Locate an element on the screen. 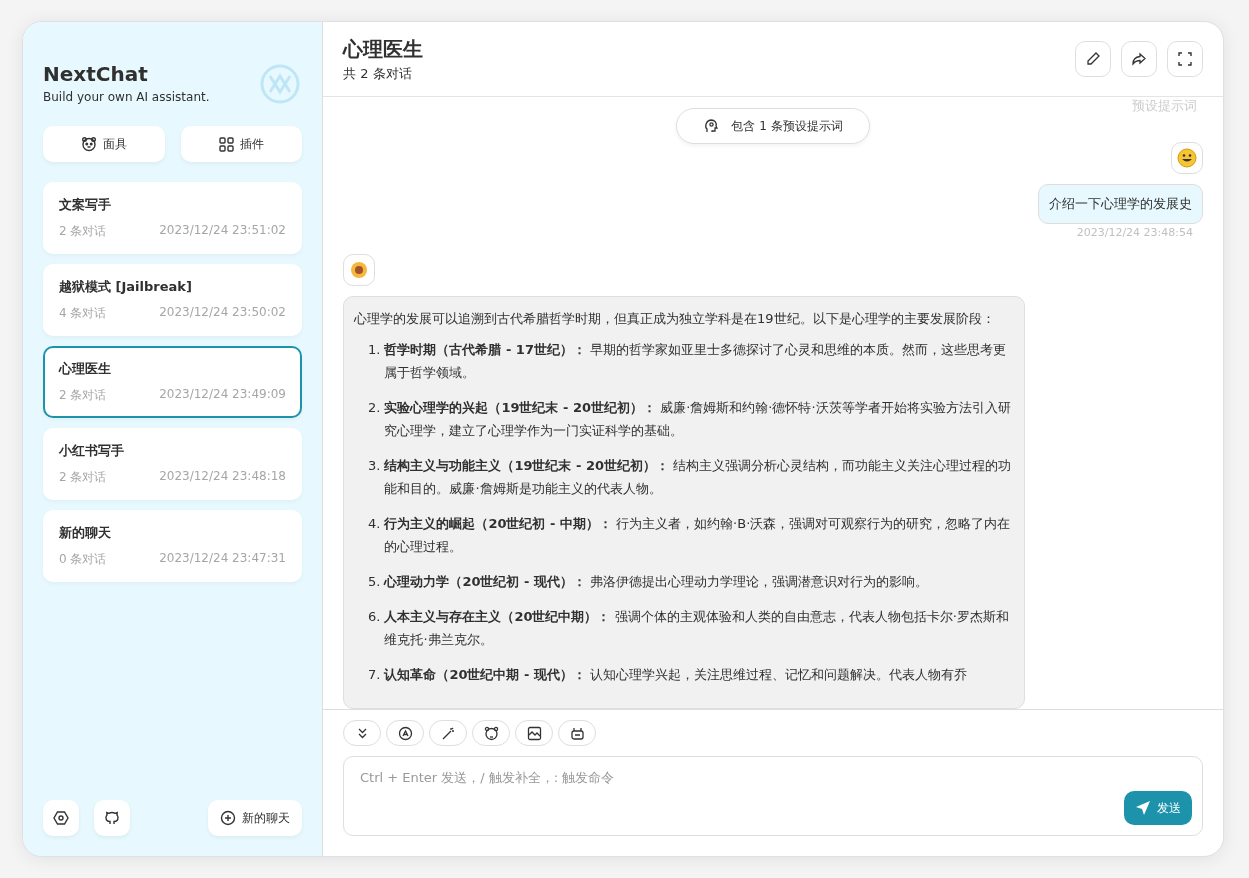 The width and height of the screenshot is (1249, 878). message-count: 0 条对话 is located at coordinates (83, 559).